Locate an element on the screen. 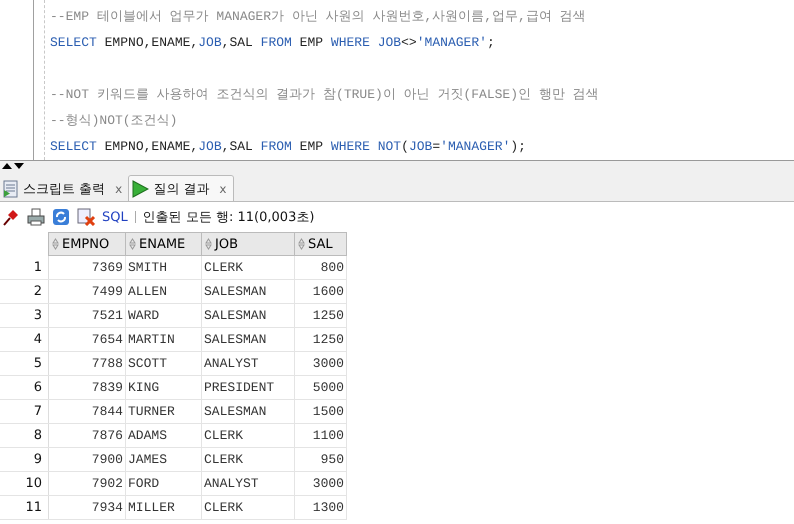  code-line: SELECT EMPNO,ENAME,JOB,SAL FROM EMP WHERE NOT(JOB='MANAGER'); is located at coordinates (288, 146).